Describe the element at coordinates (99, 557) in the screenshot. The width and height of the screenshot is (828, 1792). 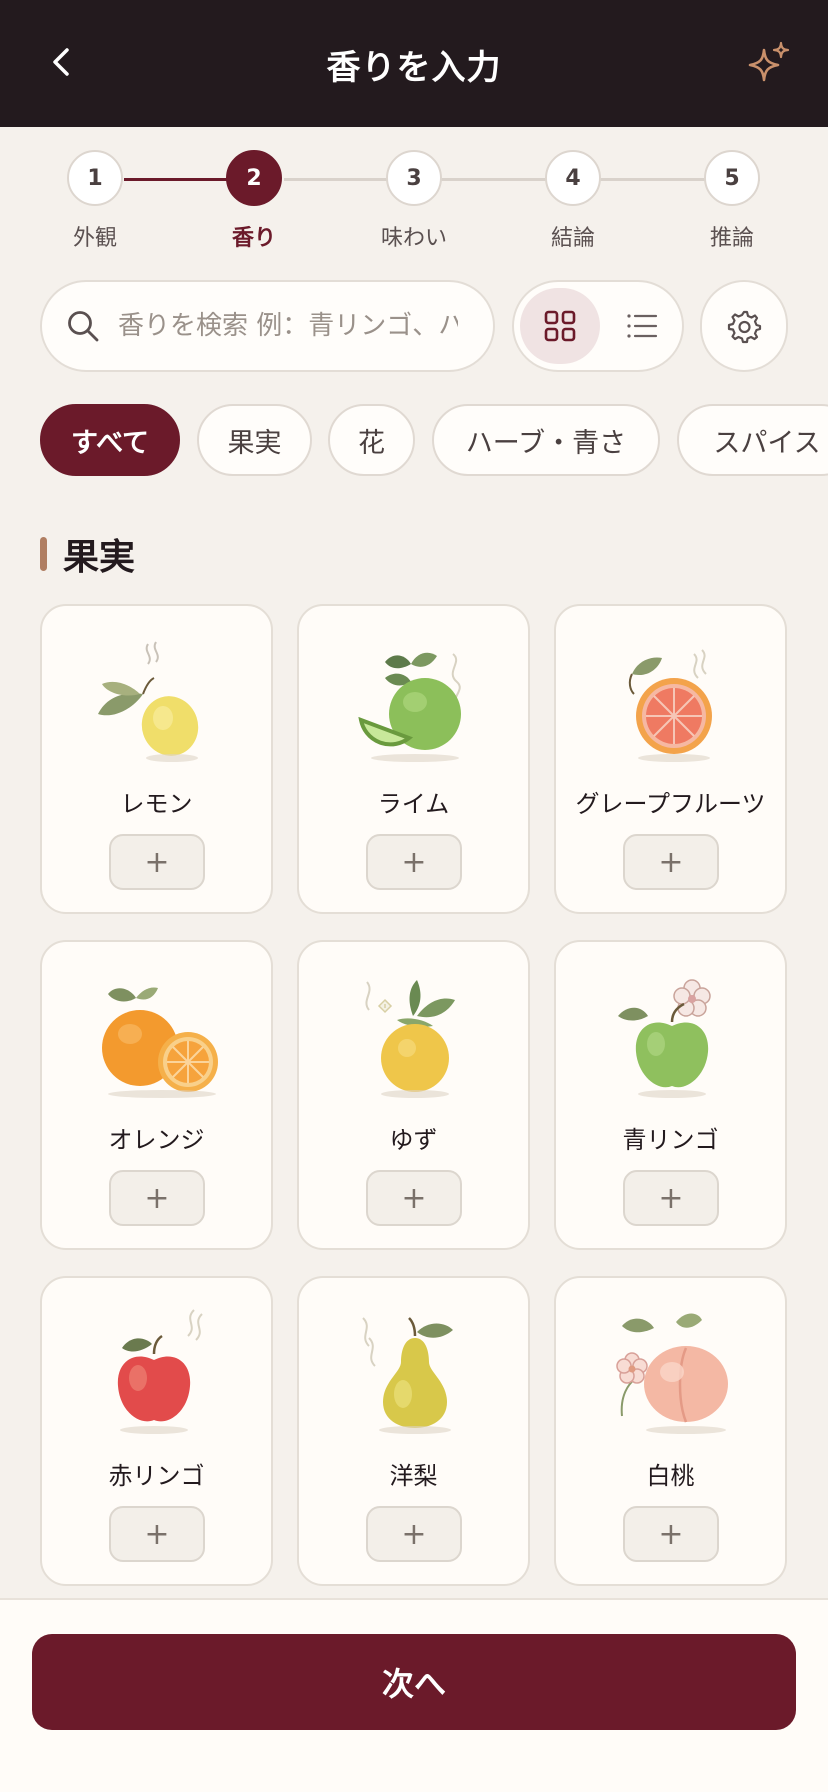
I see `section-title: 果実` at that location.